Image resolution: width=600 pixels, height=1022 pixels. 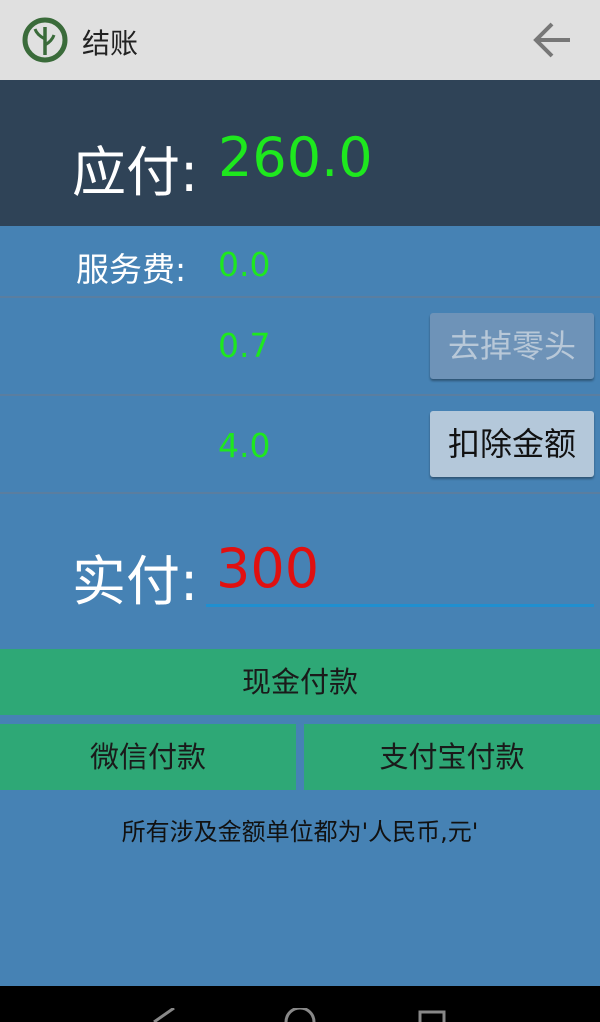 I want to click on page-title: 结账, so click(x=110, y=43).